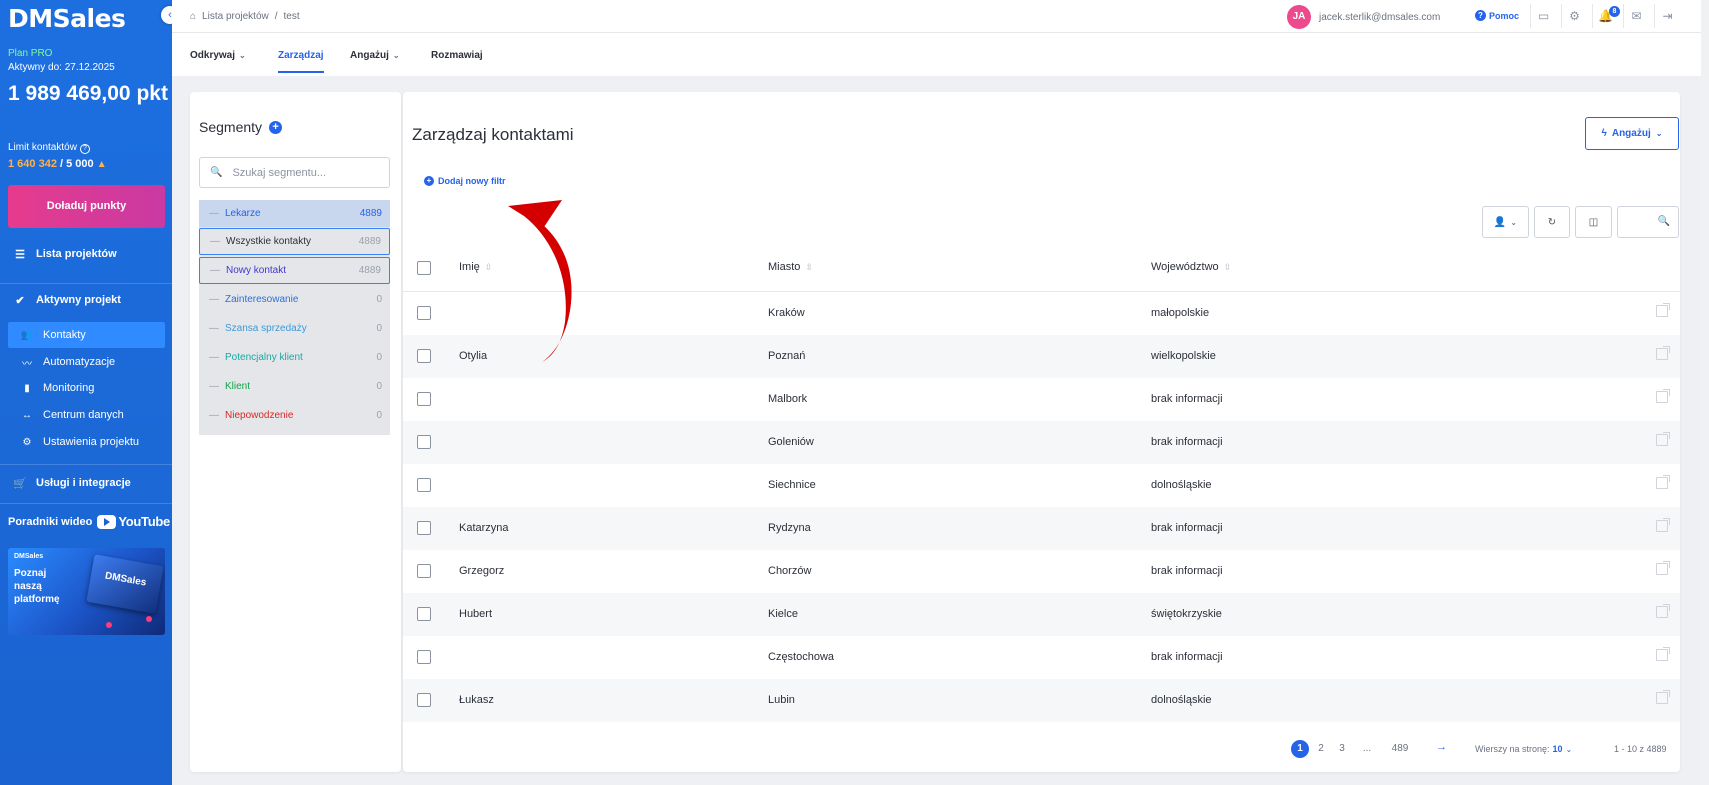  I want to click on chevron-down-icon: ⌄, so click(396, 55).